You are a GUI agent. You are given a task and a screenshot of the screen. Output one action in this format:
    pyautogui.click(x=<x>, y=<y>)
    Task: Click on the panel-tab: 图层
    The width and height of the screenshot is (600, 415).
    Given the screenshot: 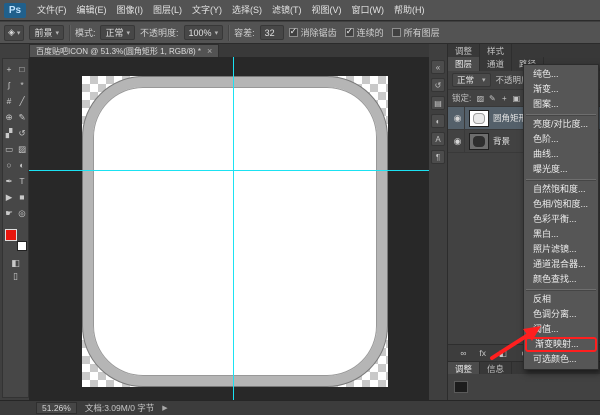 What is the action you would take?
    pyautogui.click(x=464, y=64)
    